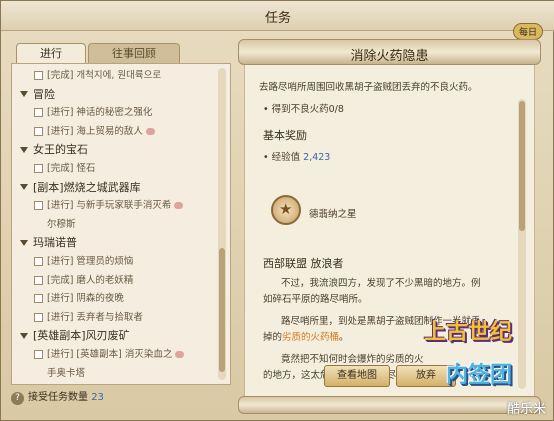 This screenshot has height=421, width=554. What do you see at coordinates (286, 210) in the screenshot?
I see `reward-item-icon` at bounding box center [286, 210].